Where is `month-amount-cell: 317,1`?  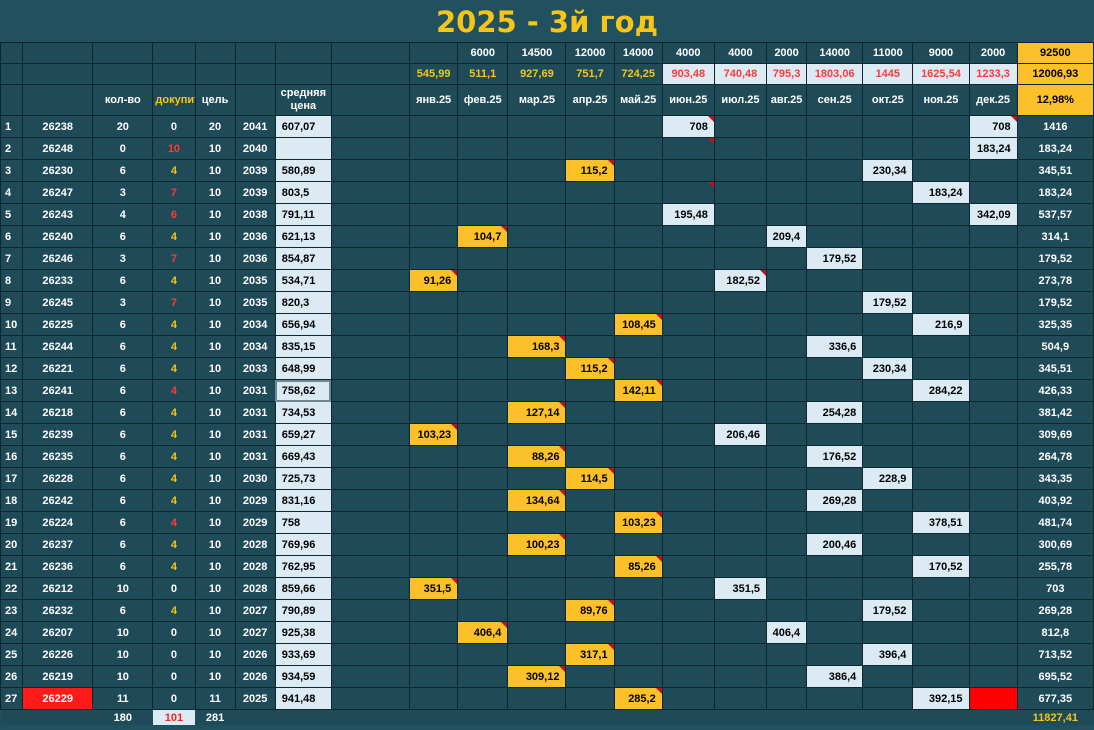
month-amount-cell: 317,1 is located at coordinates (590, 654).